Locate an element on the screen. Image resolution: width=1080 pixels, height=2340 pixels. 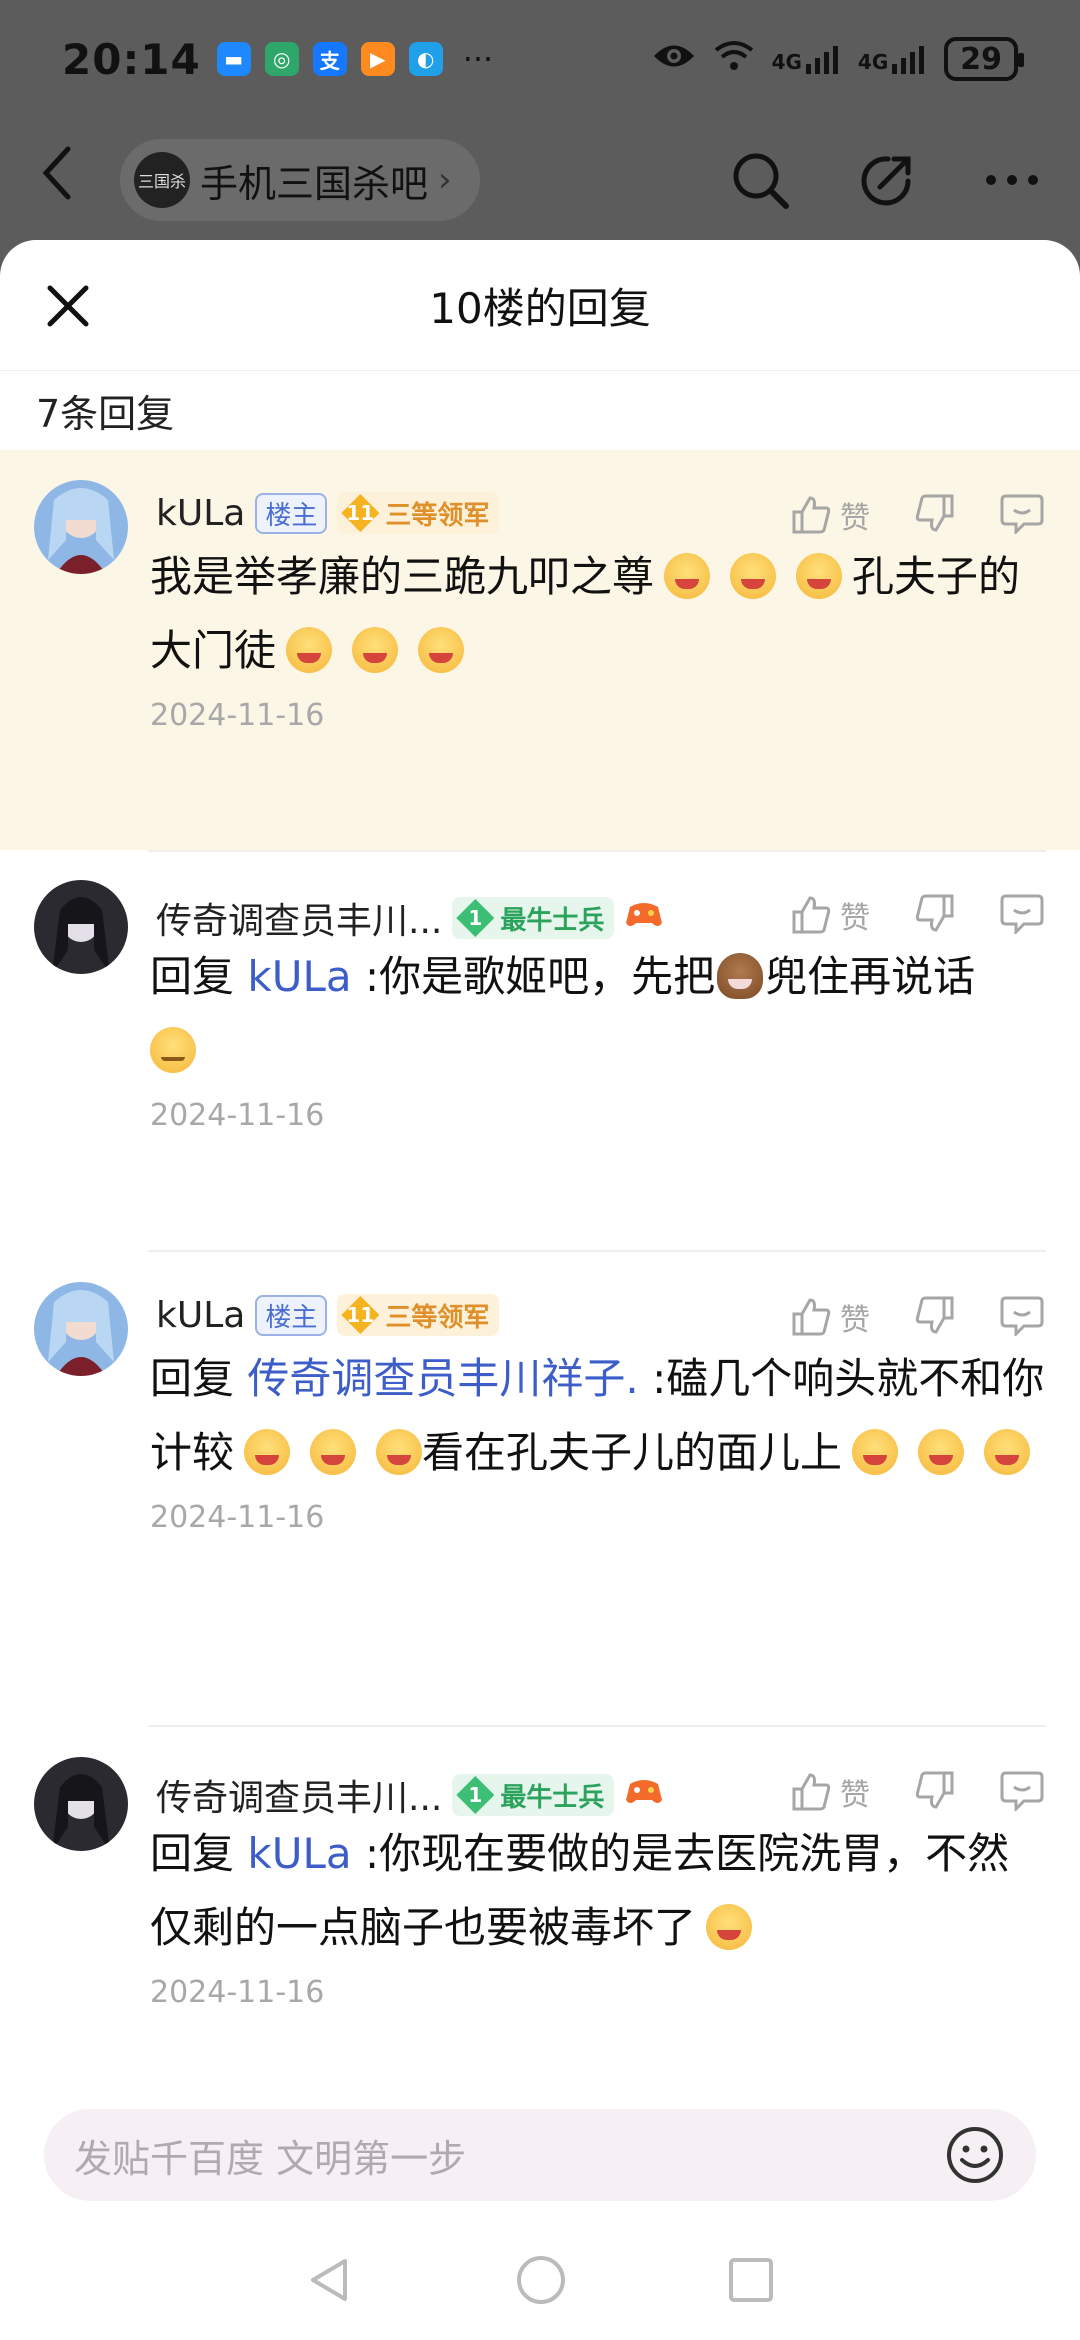
reply-count: 7条回复 is located at coordinates (540, 410).